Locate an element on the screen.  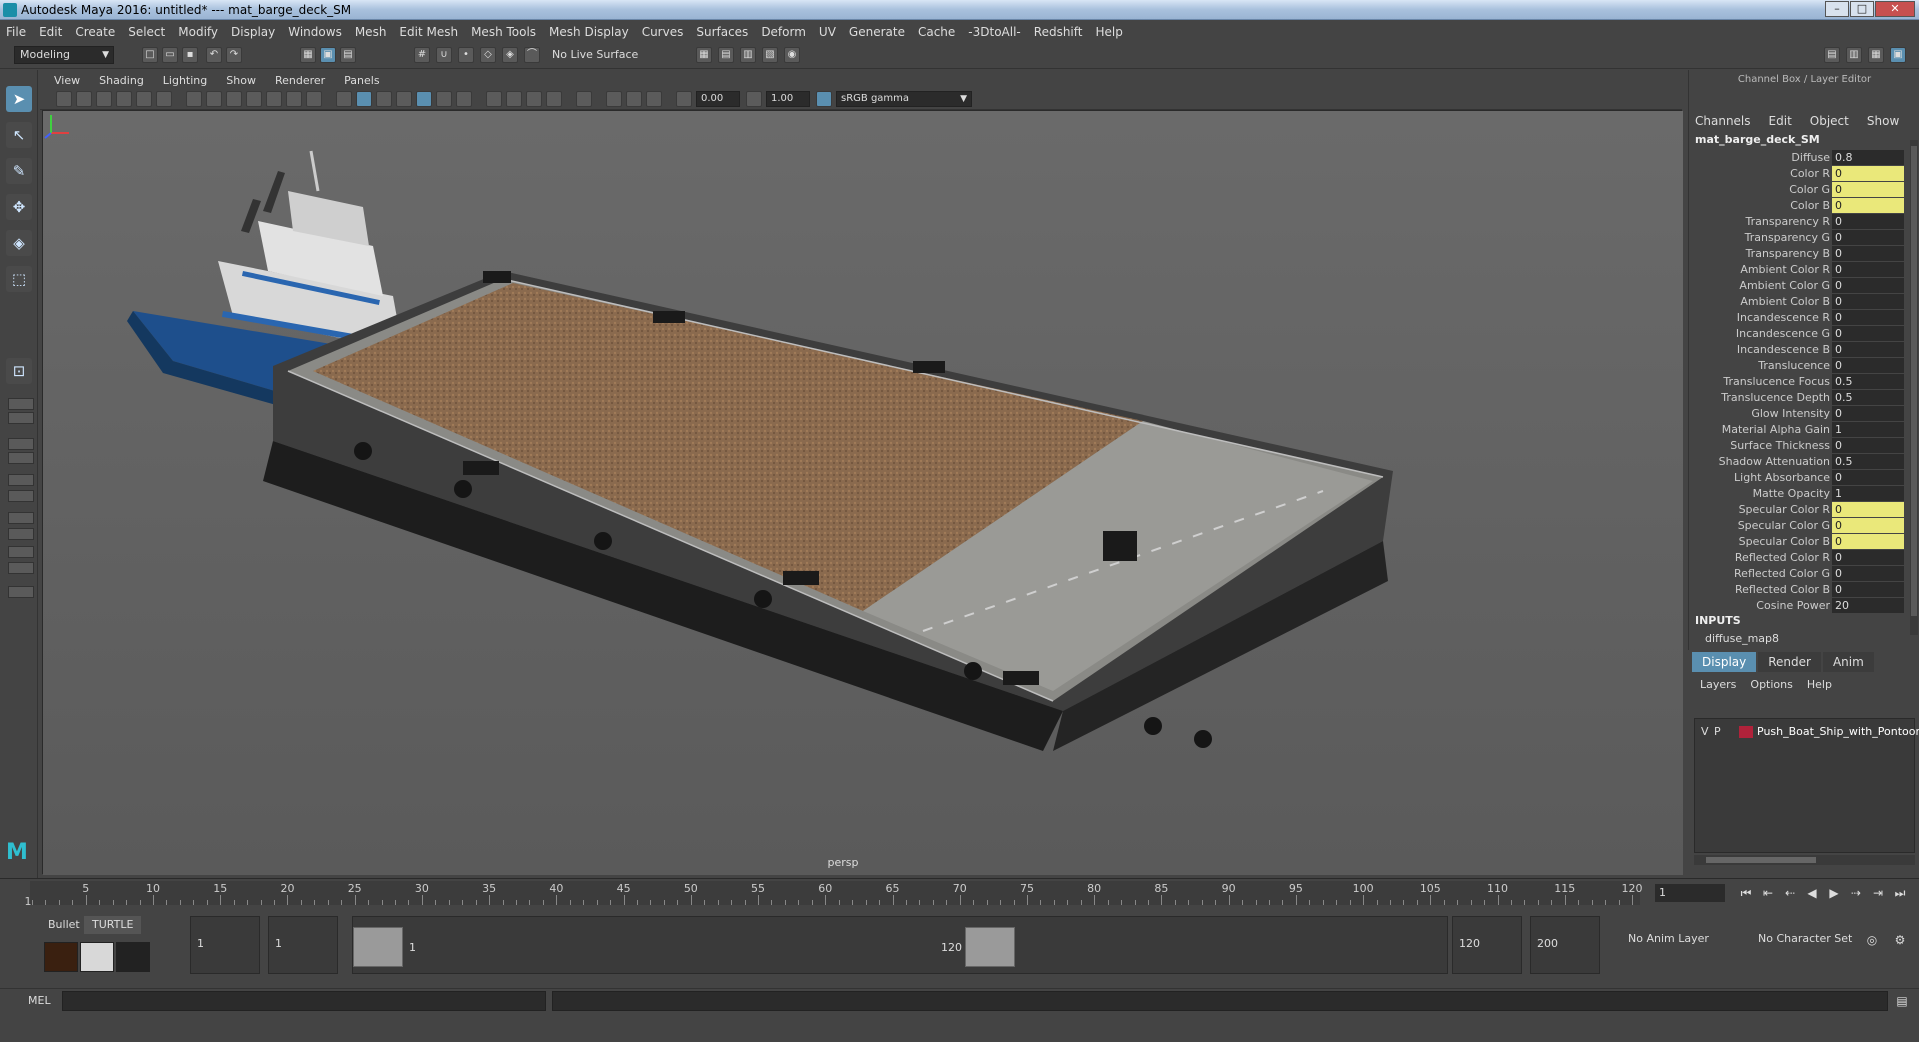
panel-menu-shading: Shading is located at coordinates (121, 80).